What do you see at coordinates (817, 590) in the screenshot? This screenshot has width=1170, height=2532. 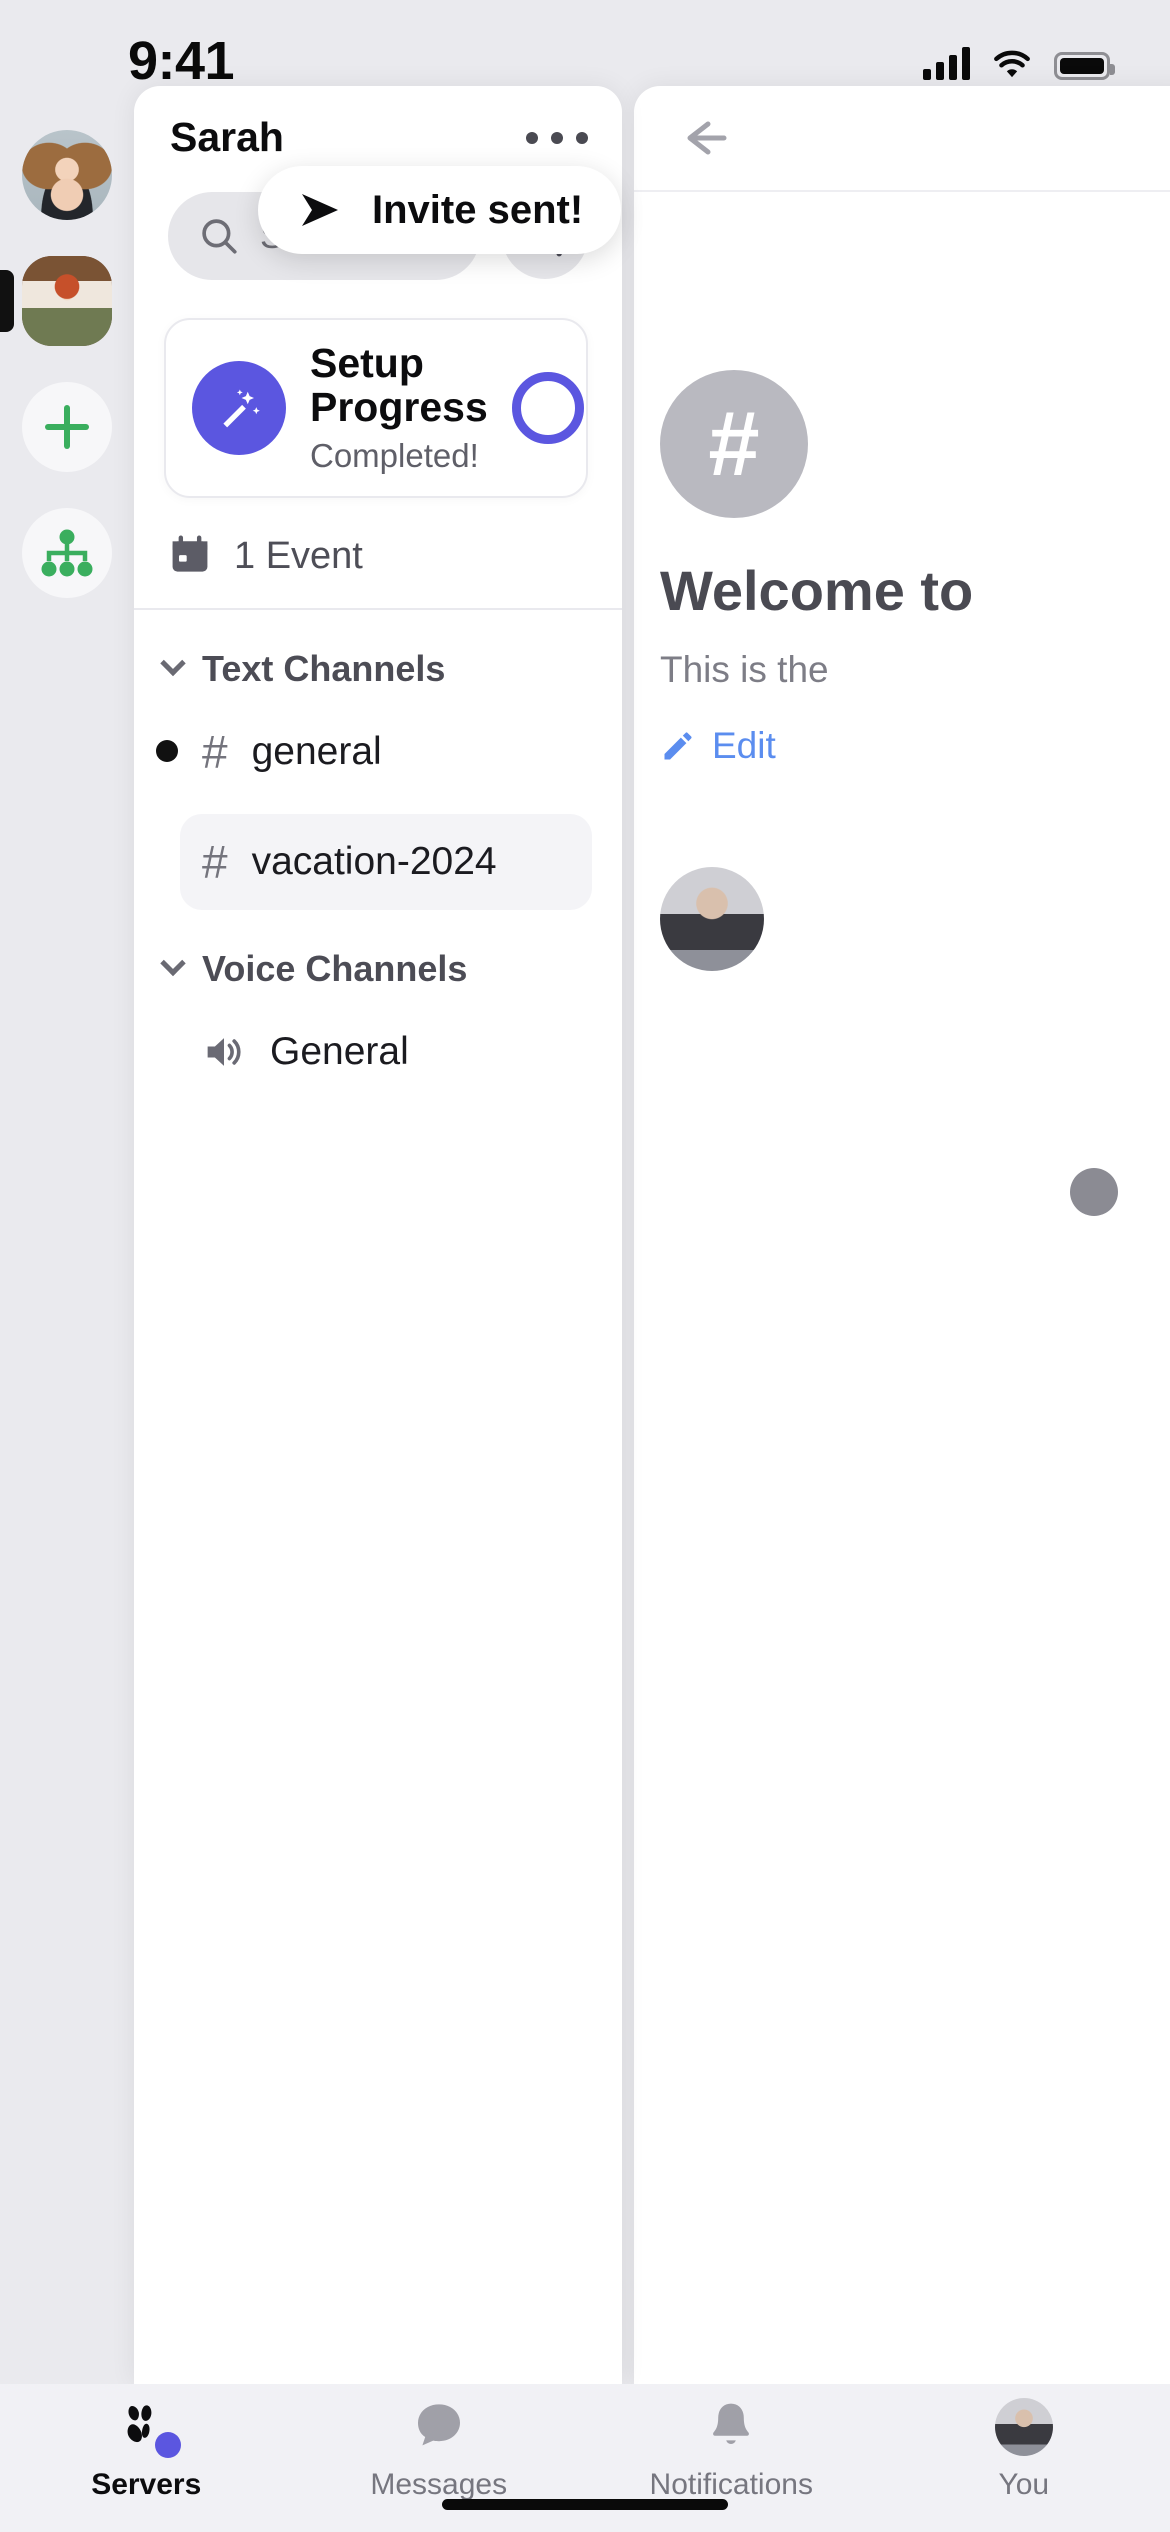 I see `welcome-title: Welcome to` at bounding box center [817, 590].